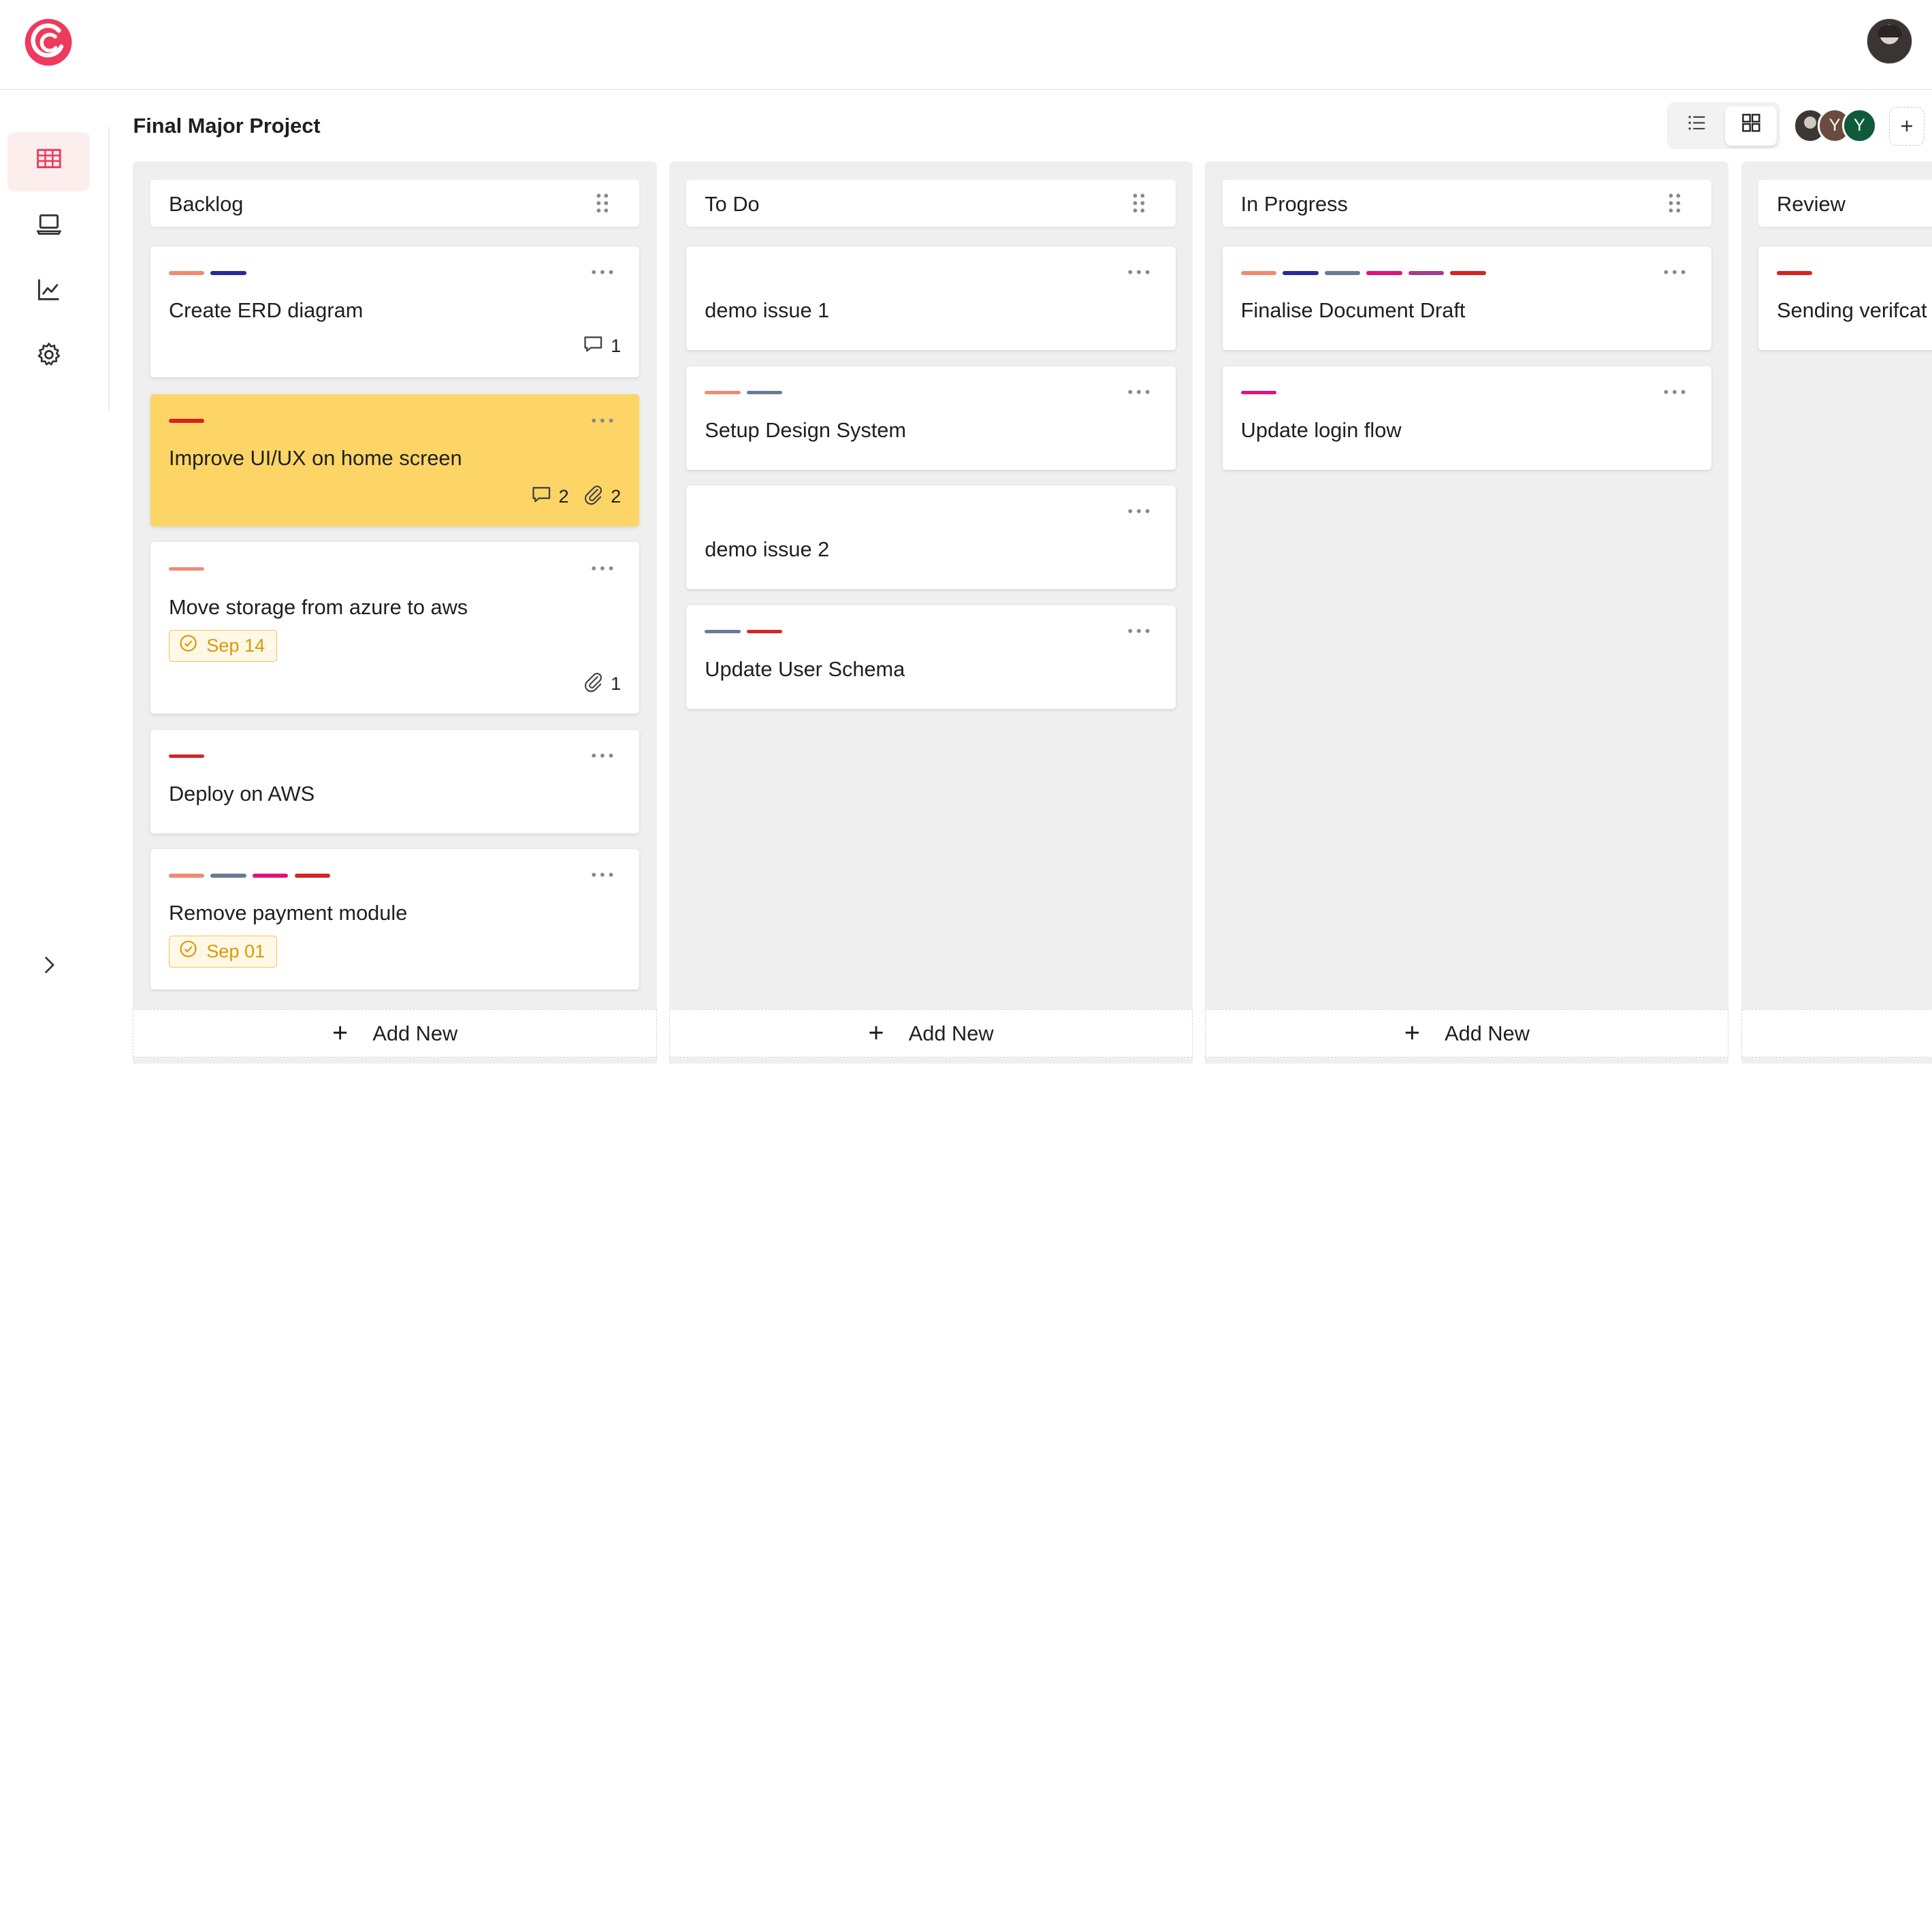 The height and width of the screenshot is (1925, 1932). I want to click on card-meta: 1, so click(602, 346).